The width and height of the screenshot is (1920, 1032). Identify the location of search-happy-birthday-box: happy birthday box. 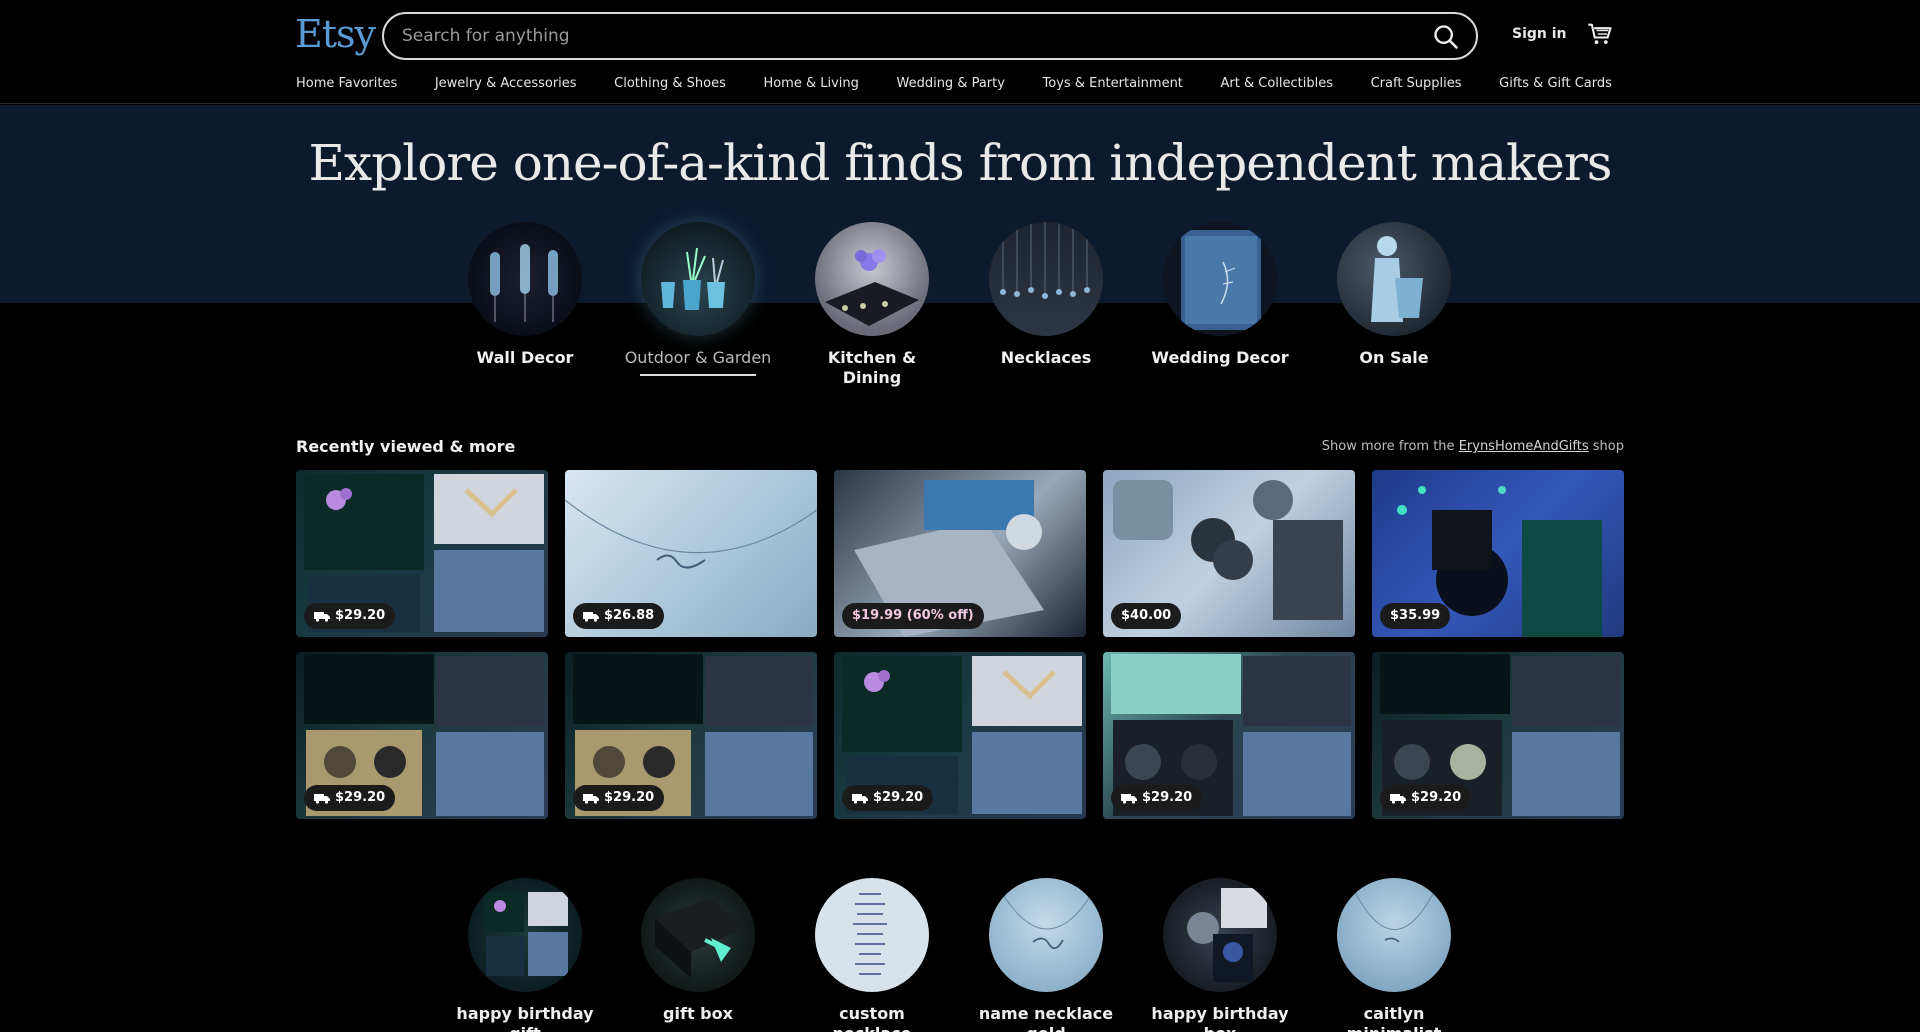
(1220, 955).